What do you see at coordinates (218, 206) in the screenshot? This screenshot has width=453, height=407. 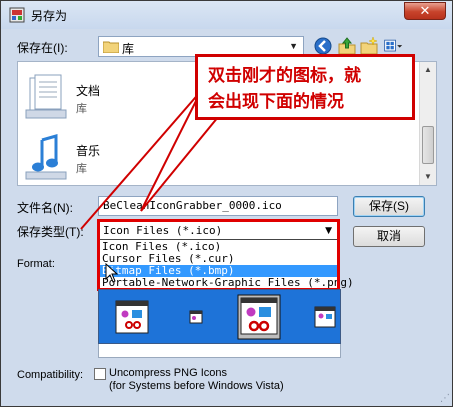 I see `filename-field: BeCleanIconGrabber_0000.ico` at bounding box center [218, 206].